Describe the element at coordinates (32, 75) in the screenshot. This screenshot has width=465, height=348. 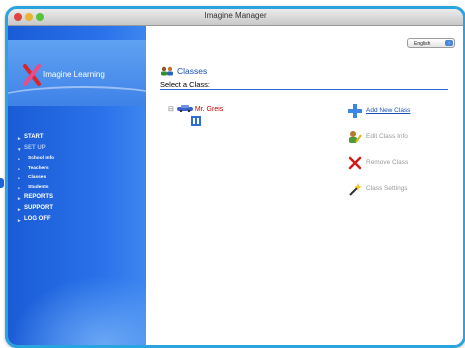
I see `imagine-learning-logo-icon` at that location.